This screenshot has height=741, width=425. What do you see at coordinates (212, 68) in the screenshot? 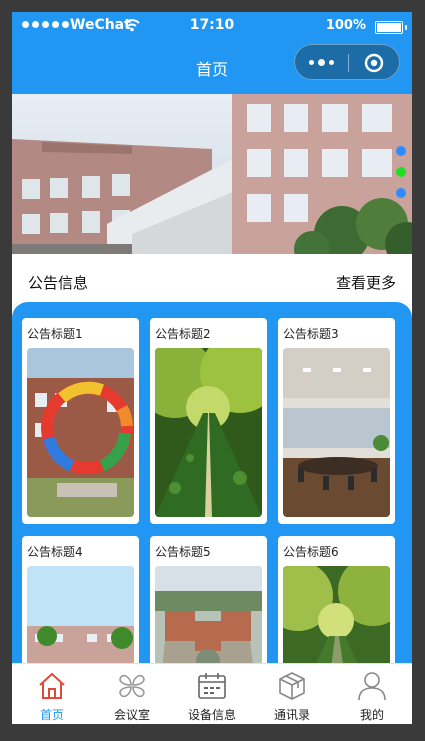
I see `navigation-bar: 首页` at bounding box center [212, 68].